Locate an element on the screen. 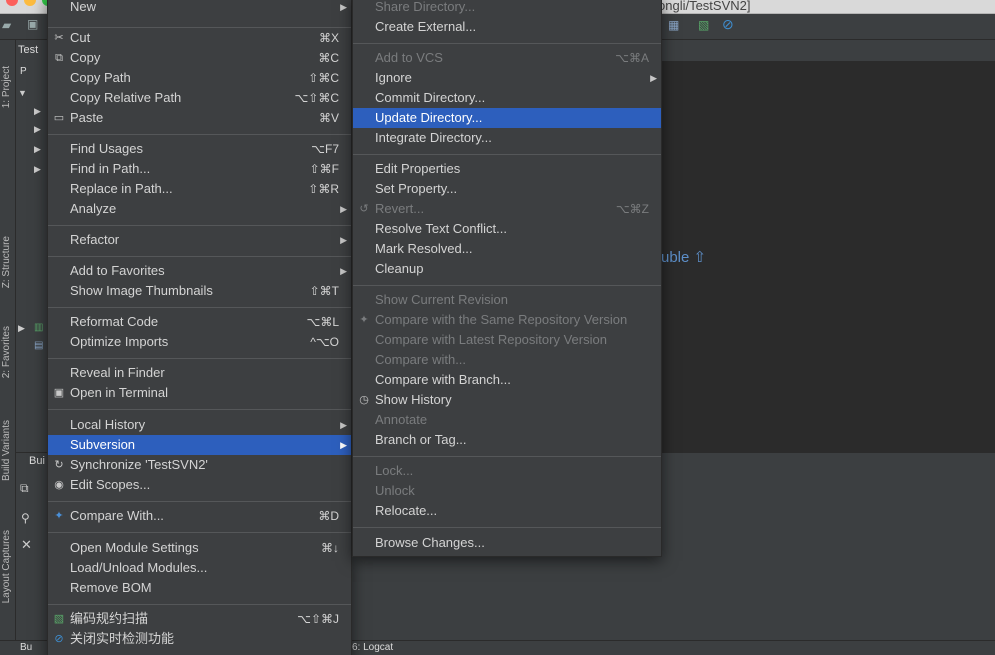 The height and width of the screenshot is (655, 995). menu-item-replace-in-path: Replace in Path... ⇧⌘R is located at coordinates (199, 189).